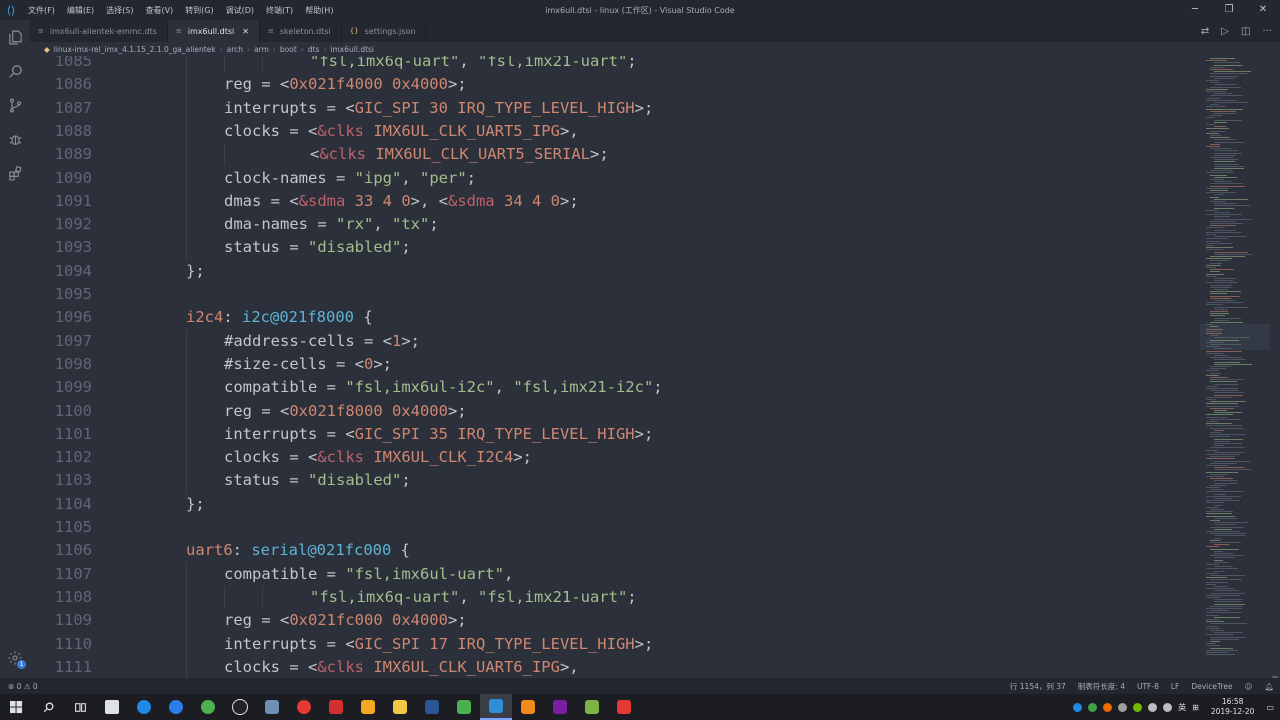  Describe the element at coordinates (208, 707) in the screenshot. I see `green-app-icon` at that location.